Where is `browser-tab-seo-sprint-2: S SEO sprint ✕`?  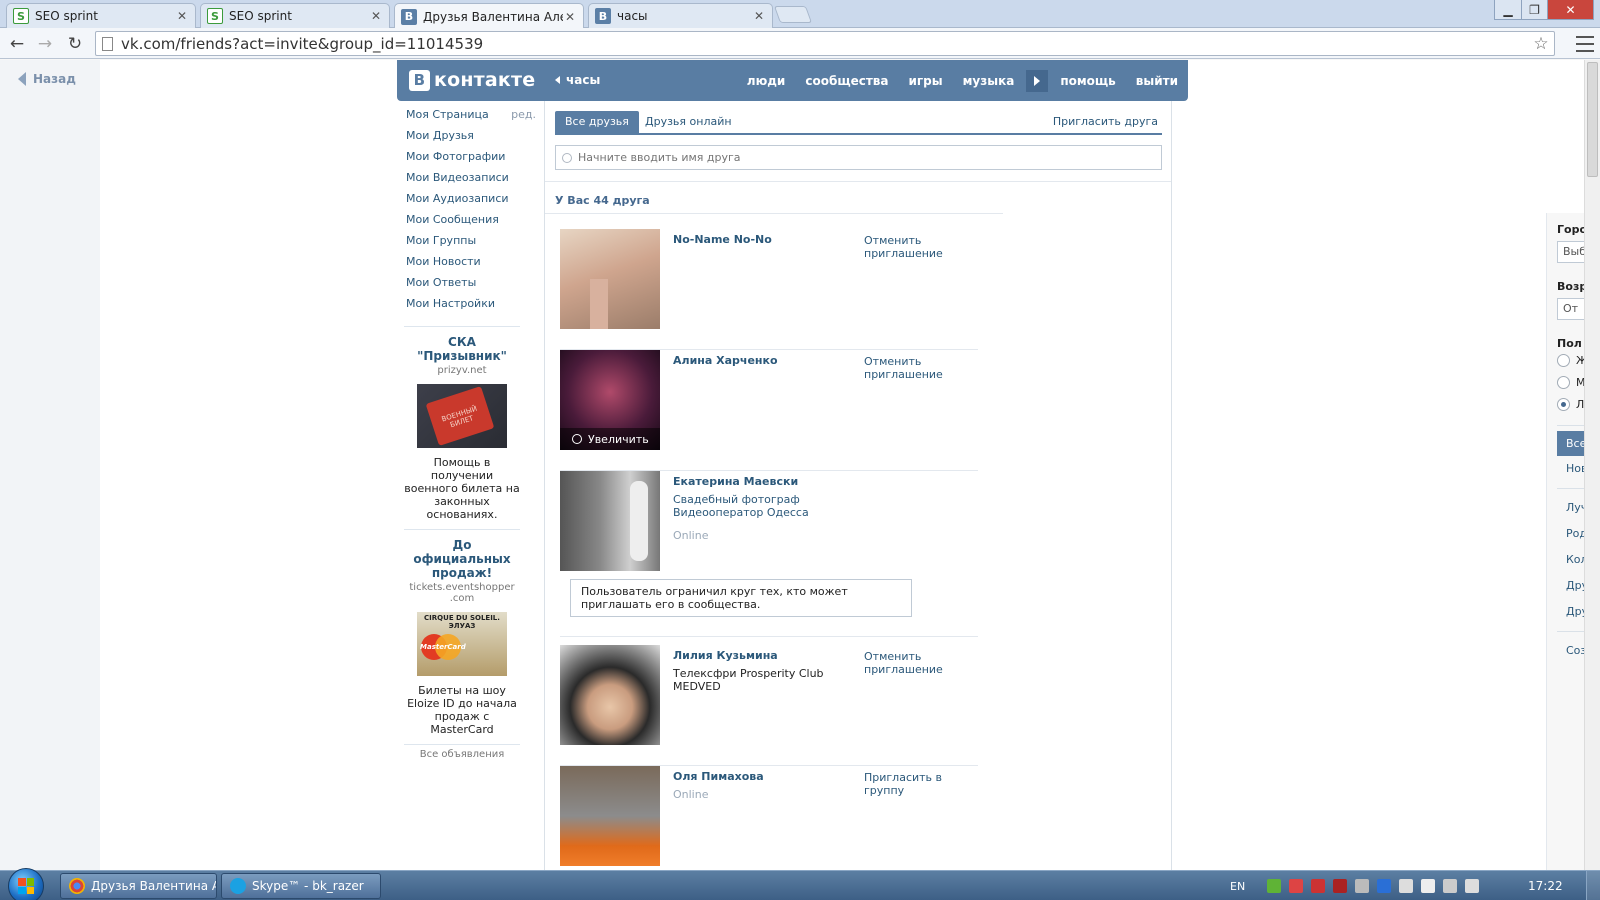 browser-tab-seo-sprint-2: S SEO sprint ✕ is located at coordinates (295, 15).